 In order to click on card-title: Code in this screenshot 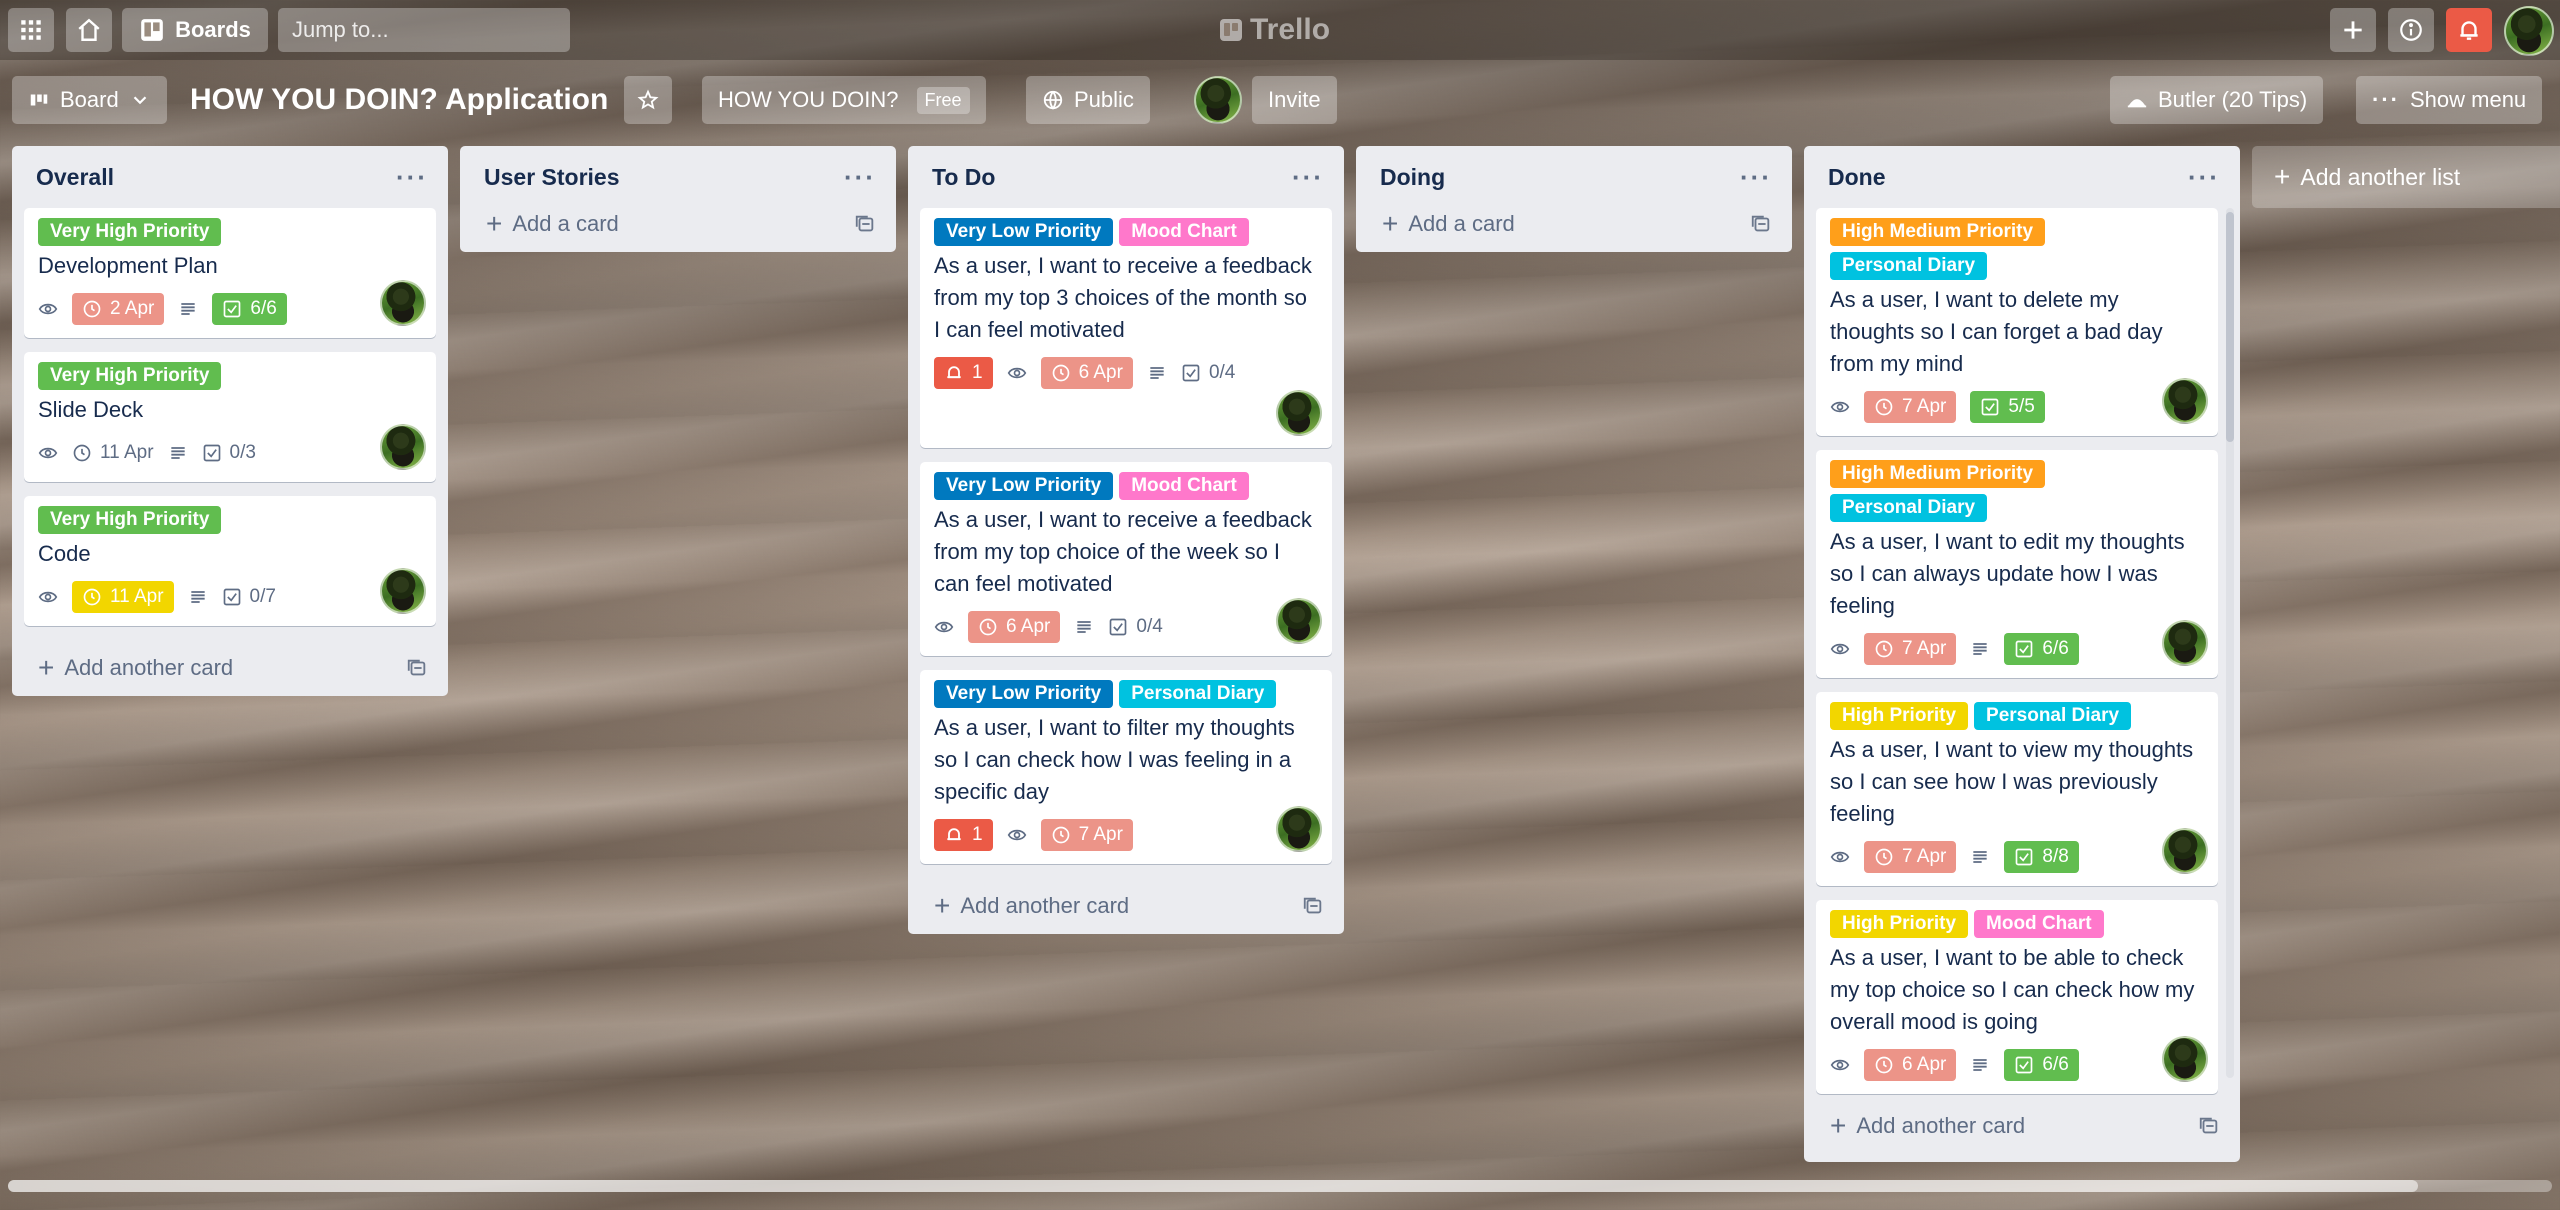, I will do `click(64, 553)`.